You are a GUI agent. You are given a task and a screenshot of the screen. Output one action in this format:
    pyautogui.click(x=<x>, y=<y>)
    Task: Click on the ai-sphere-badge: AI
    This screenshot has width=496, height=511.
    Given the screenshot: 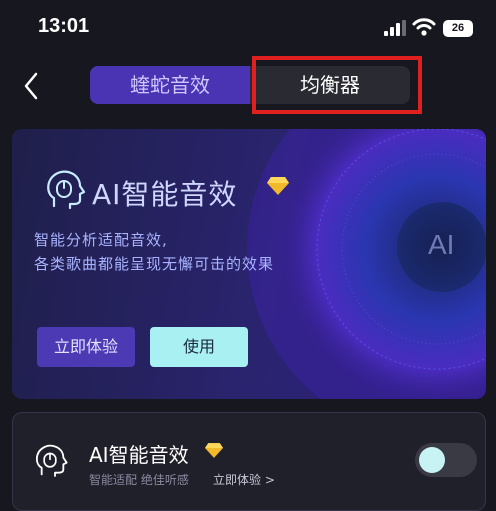 What is the action you would take?
    pyautogui.click(x=441, y=244)
    